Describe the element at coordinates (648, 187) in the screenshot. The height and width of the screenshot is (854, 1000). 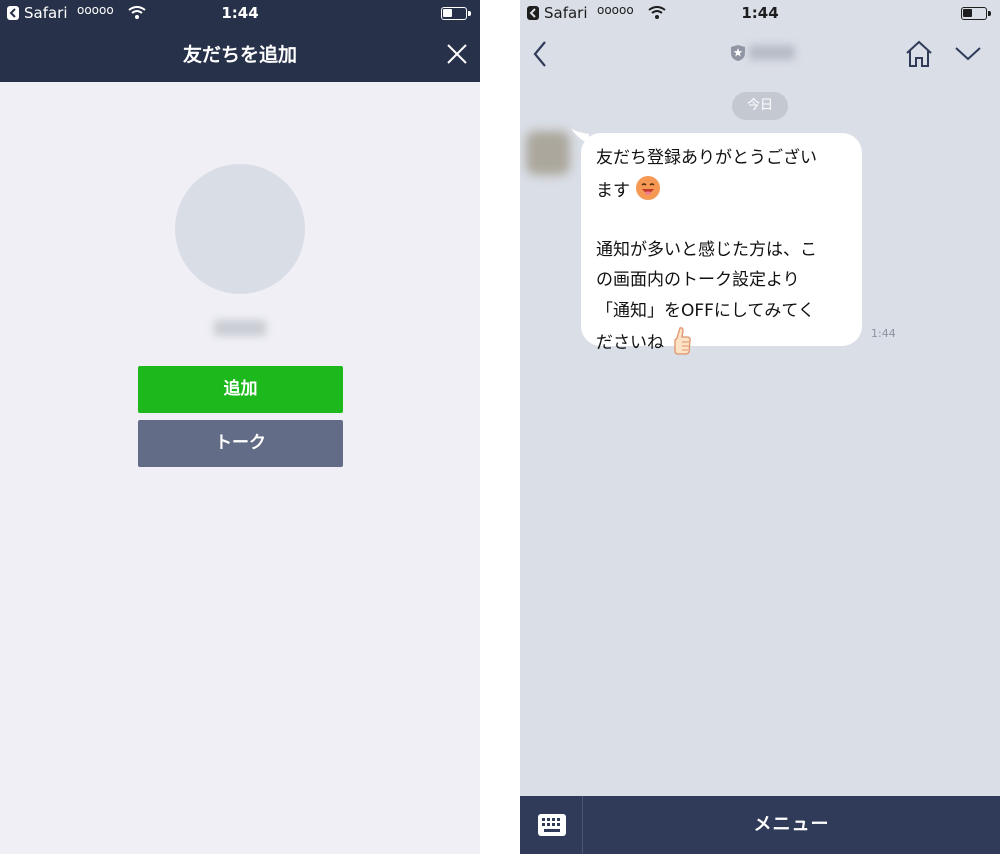
I see `smiling-face-emoji-icon` at that location.